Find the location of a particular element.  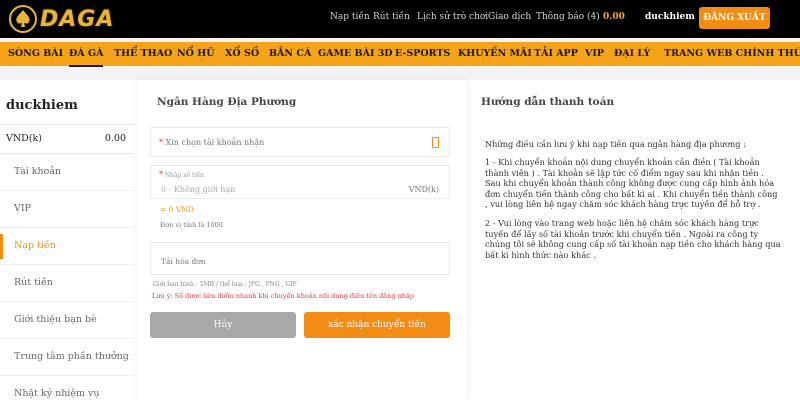

sidebar-balance-label: VND(k) is located at coordinates (24, 138).